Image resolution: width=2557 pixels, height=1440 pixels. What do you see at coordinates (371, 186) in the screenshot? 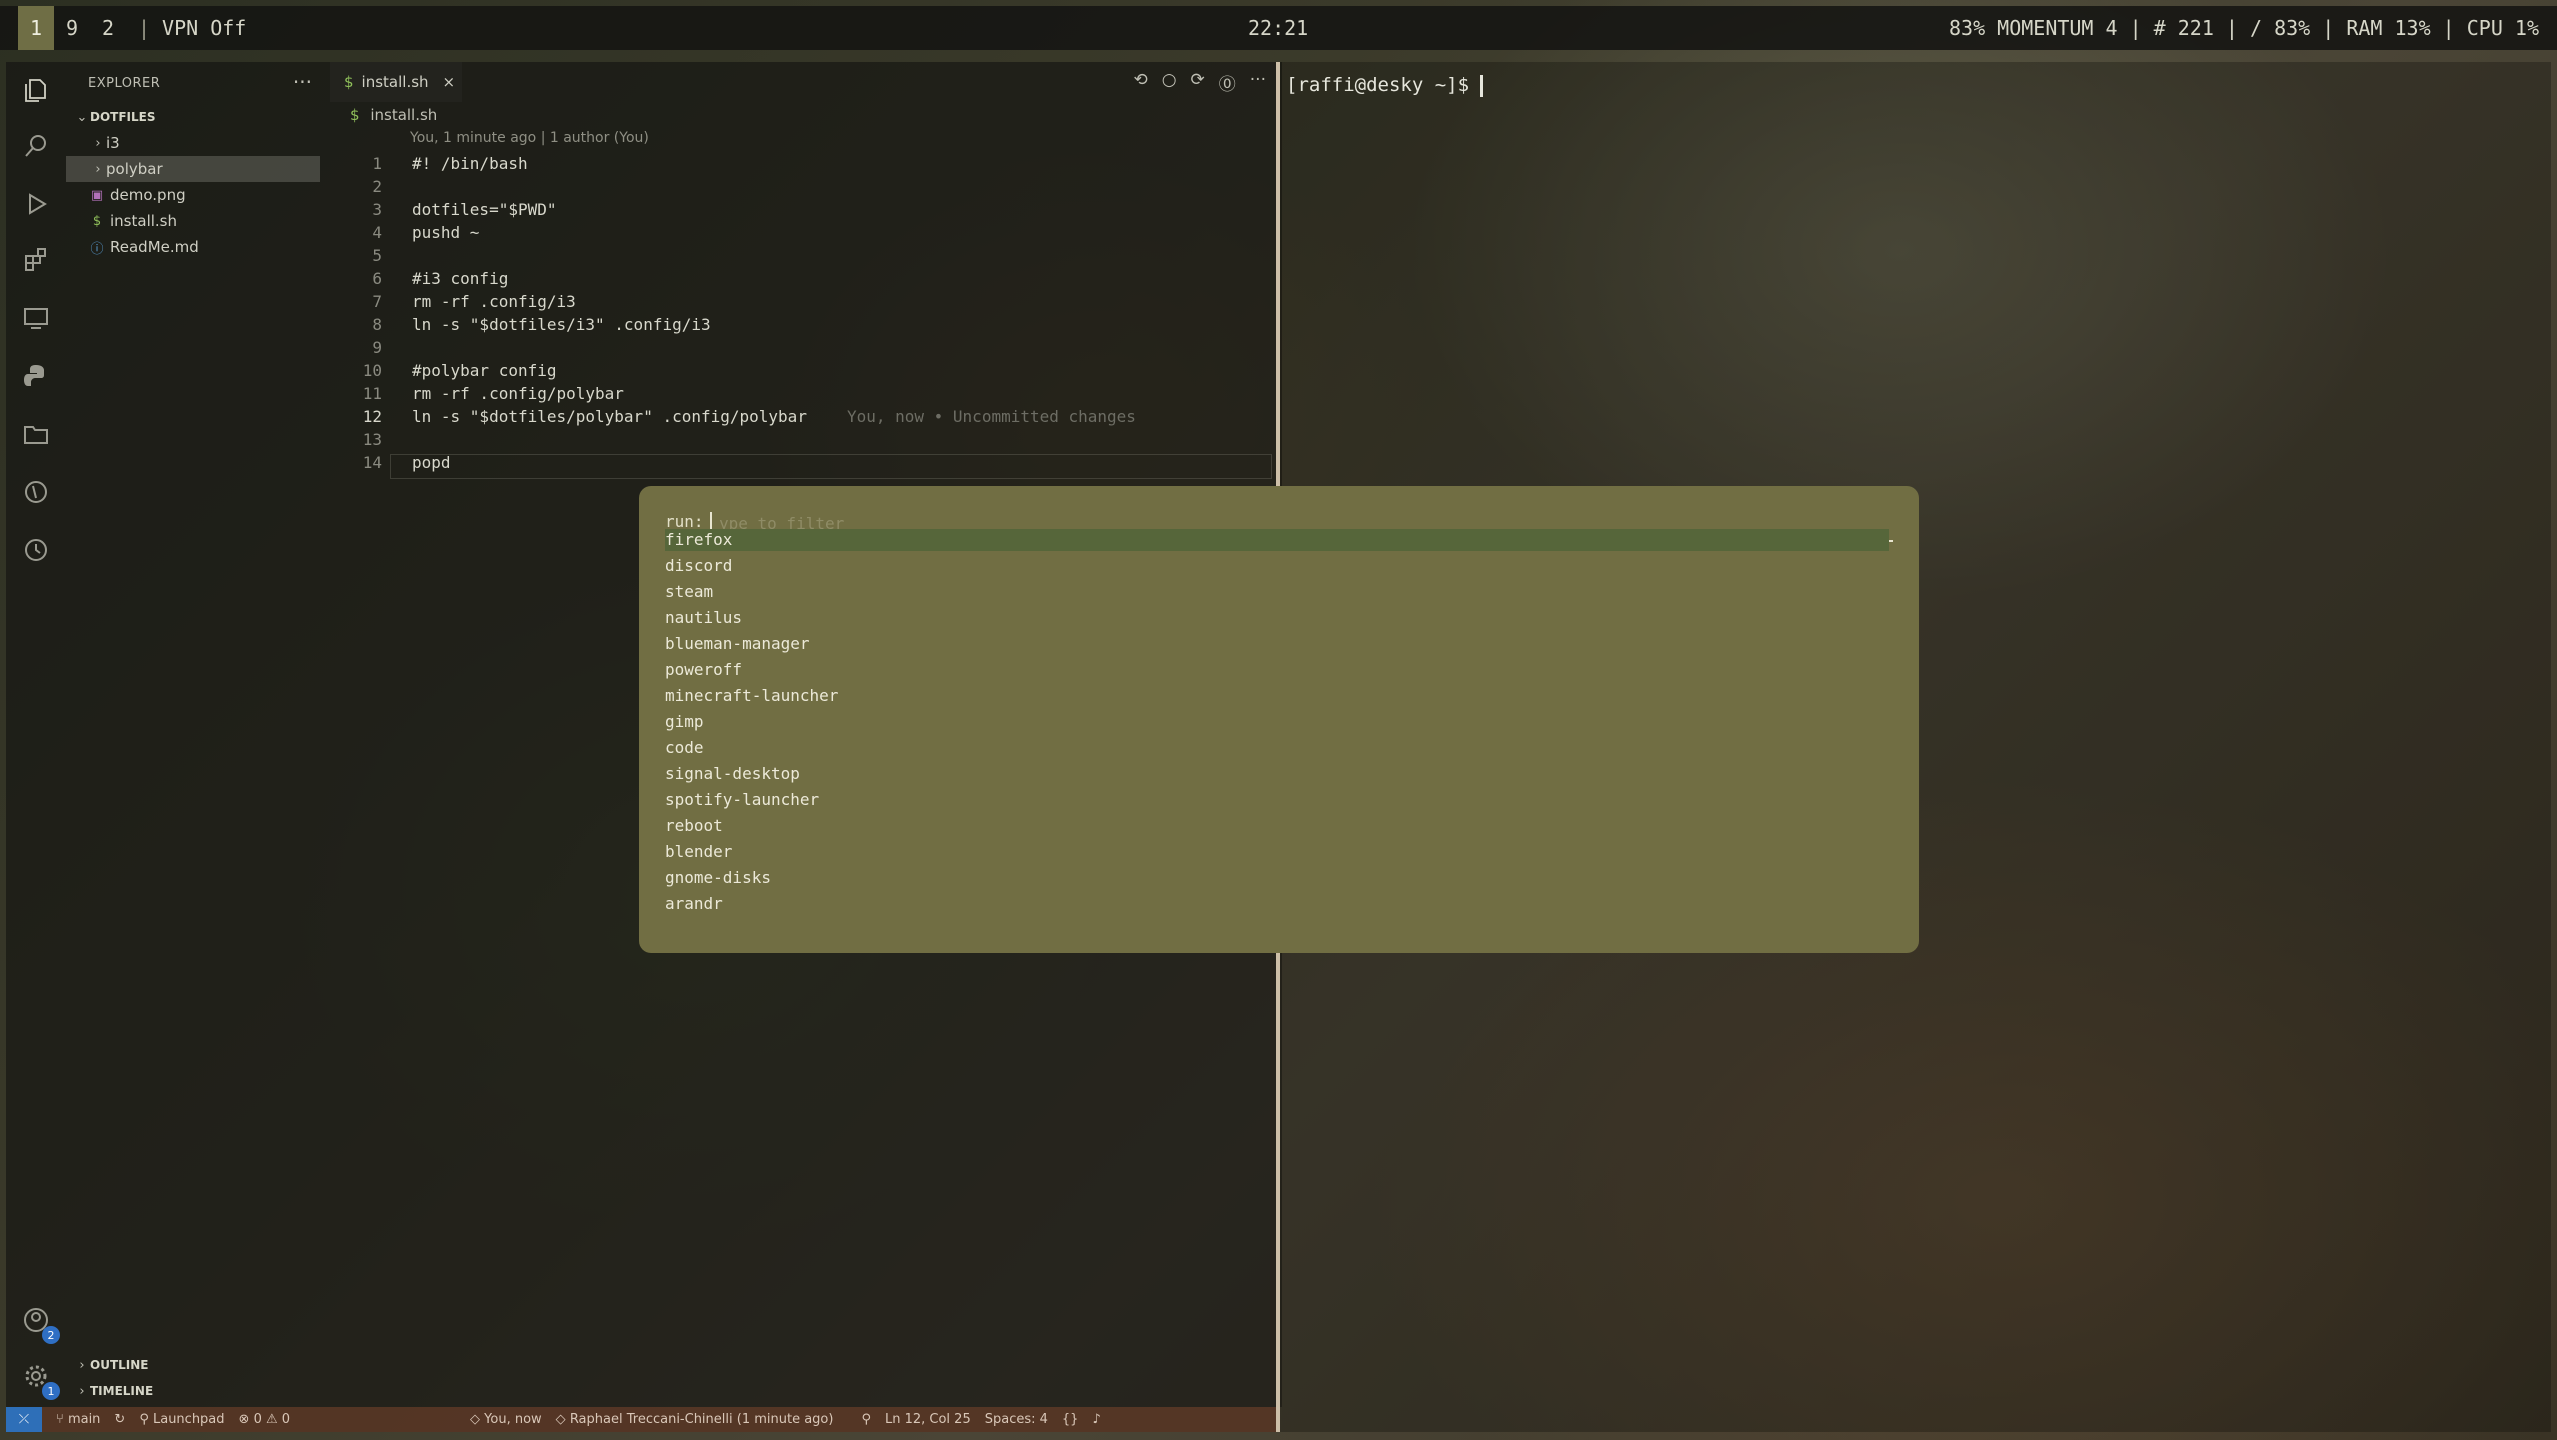
I see `code-line: 2` at bounding box center [371, 186].